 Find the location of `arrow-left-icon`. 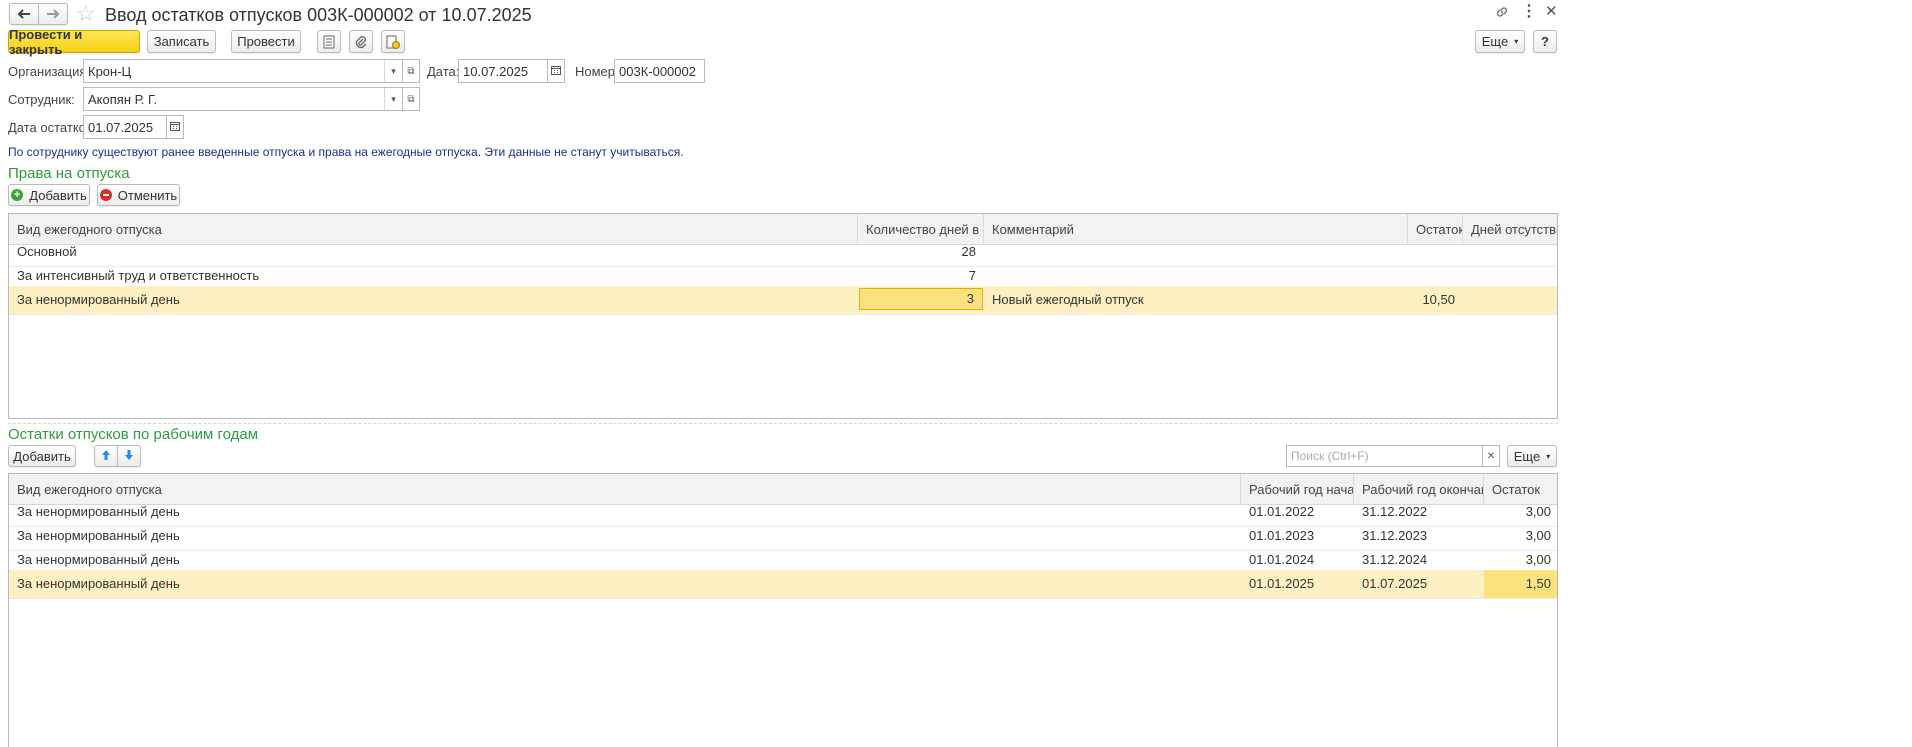

arrow-left-icon is located at coordinates (24, 14).